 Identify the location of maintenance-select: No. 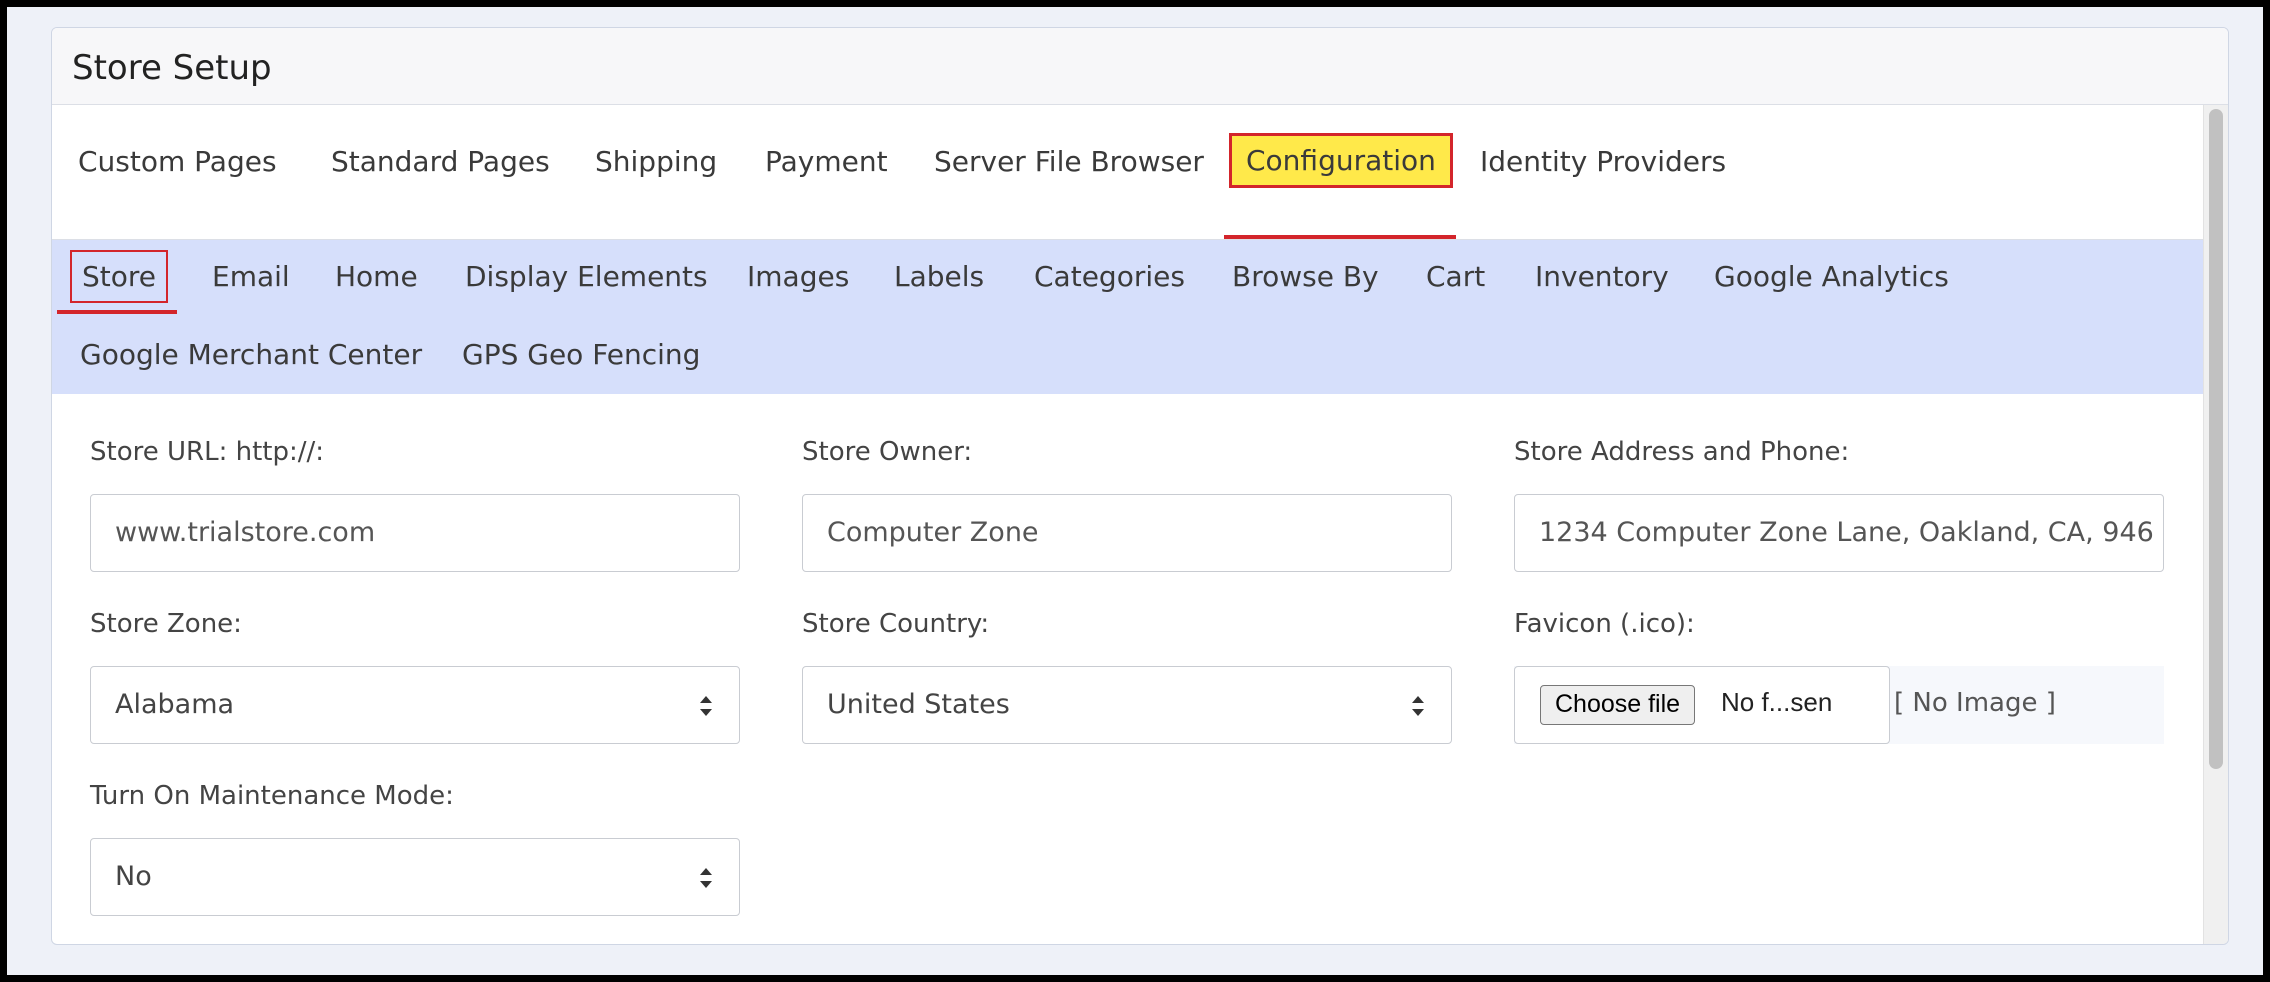
(415, 877).